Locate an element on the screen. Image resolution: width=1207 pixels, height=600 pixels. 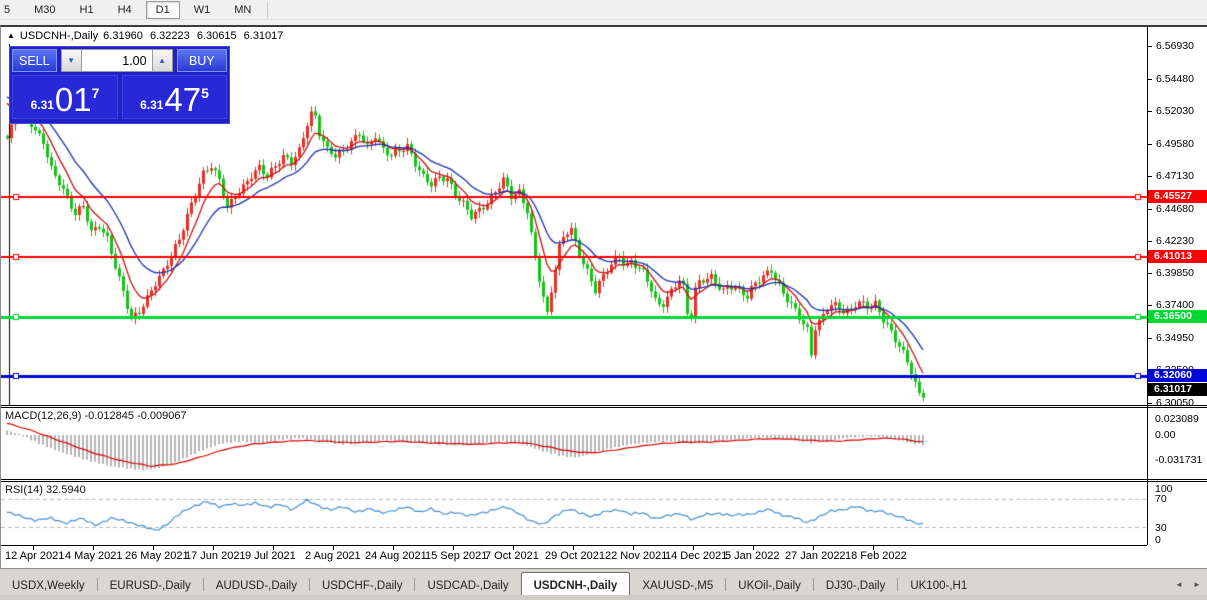
price-axis-tick: 6.44680 is located at coordinates (1177, 209).